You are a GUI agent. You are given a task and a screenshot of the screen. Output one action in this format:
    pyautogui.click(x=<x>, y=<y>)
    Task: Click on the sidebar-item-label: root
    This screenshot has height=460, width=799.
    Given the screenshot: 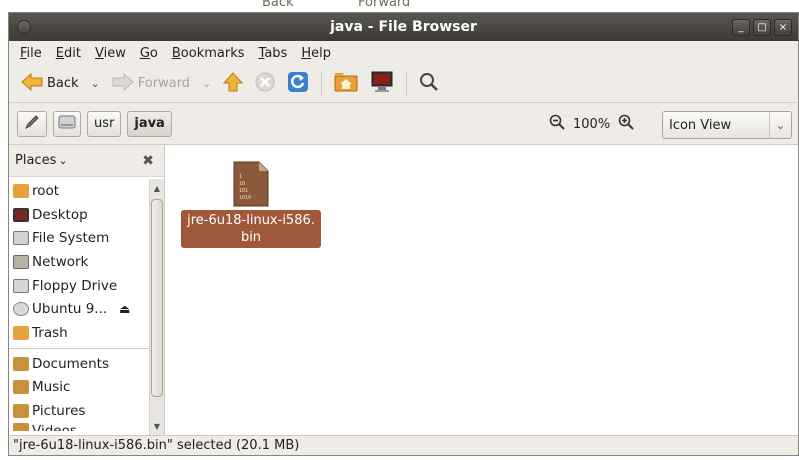 What is the action you would take?
    pyautogui.click(x=46, y=190)
    